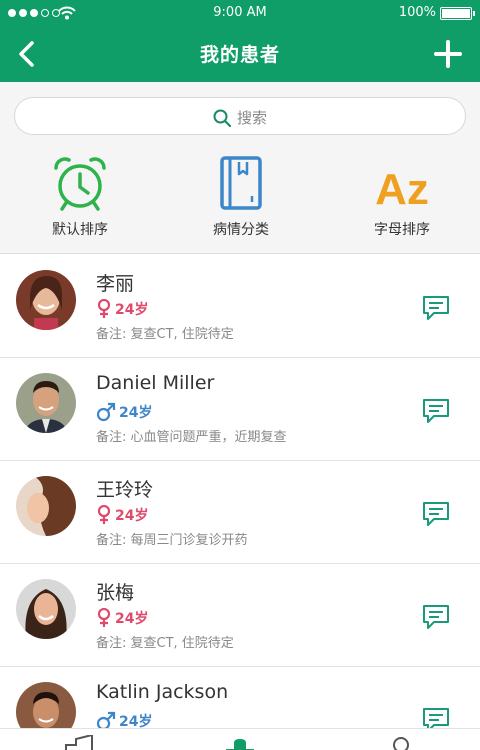 This screenshot has width=480, height=750. What do you see at coordinates (401, 742) in the screenshot?
I see `tab-profile-icon` at bounding box center [401, 742].